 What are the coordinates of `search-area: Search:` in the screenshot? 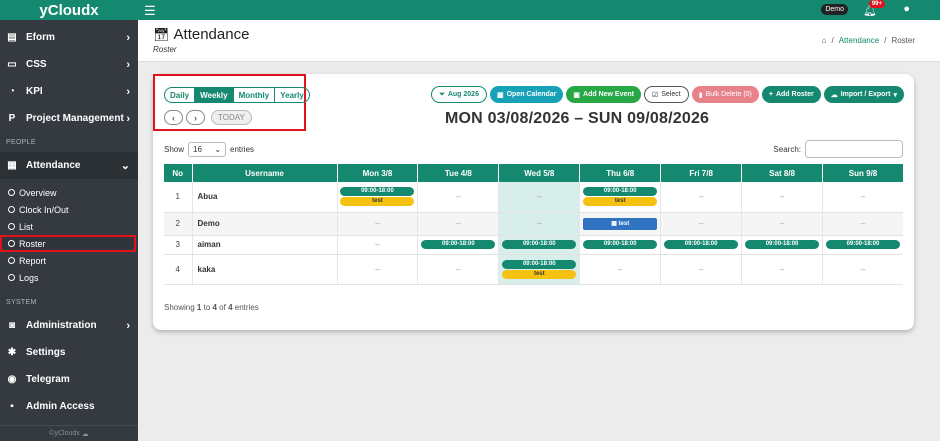 It's located at (838, 149).